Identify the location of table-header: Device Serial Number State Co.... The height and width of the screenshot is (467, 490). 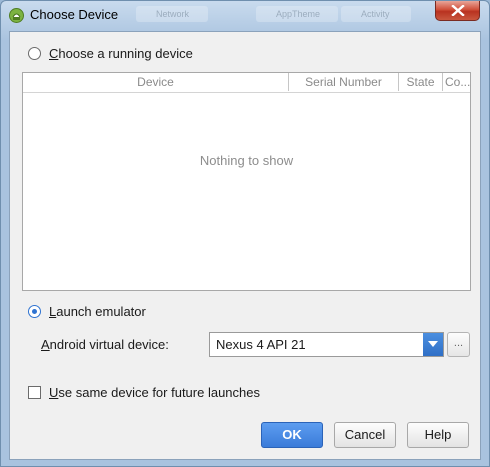
(246, 83).